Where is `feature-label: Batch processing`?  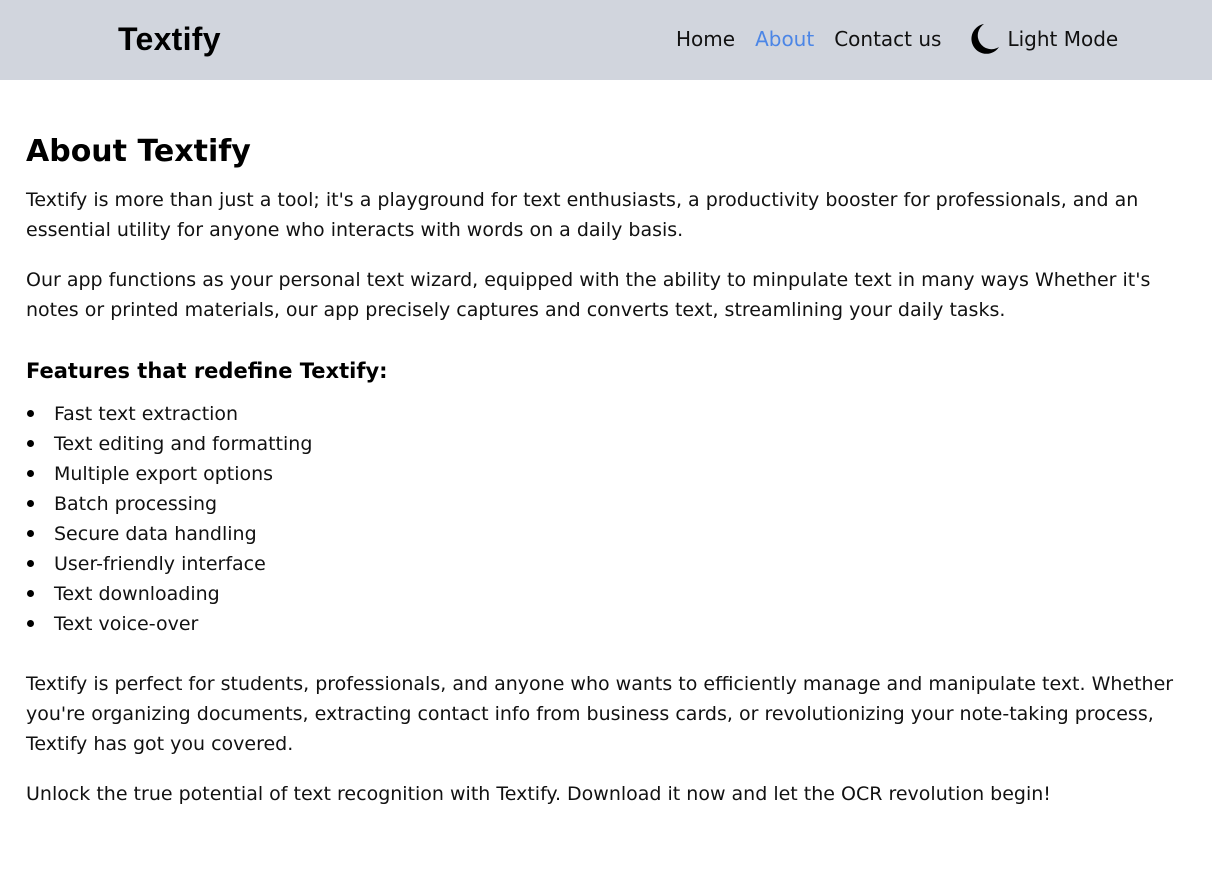 feature-label: Batch processing is located at coordinates (136, 504).